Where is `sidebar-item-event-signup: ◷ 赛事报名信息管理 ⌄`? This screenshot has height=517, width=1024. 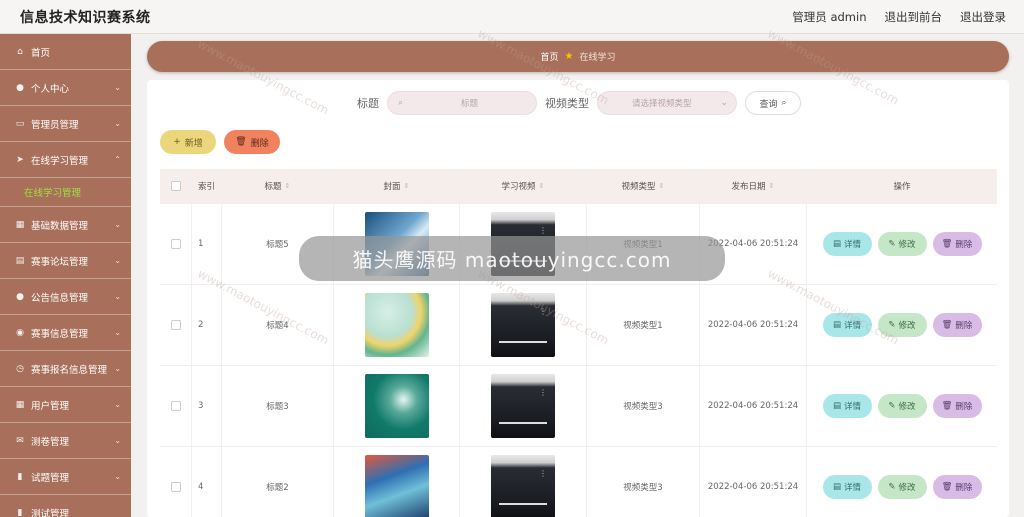
sidebar-item-event-signup: ◷ 赛事报名信息管理 ⌄ is located at coordinates (65, 369).